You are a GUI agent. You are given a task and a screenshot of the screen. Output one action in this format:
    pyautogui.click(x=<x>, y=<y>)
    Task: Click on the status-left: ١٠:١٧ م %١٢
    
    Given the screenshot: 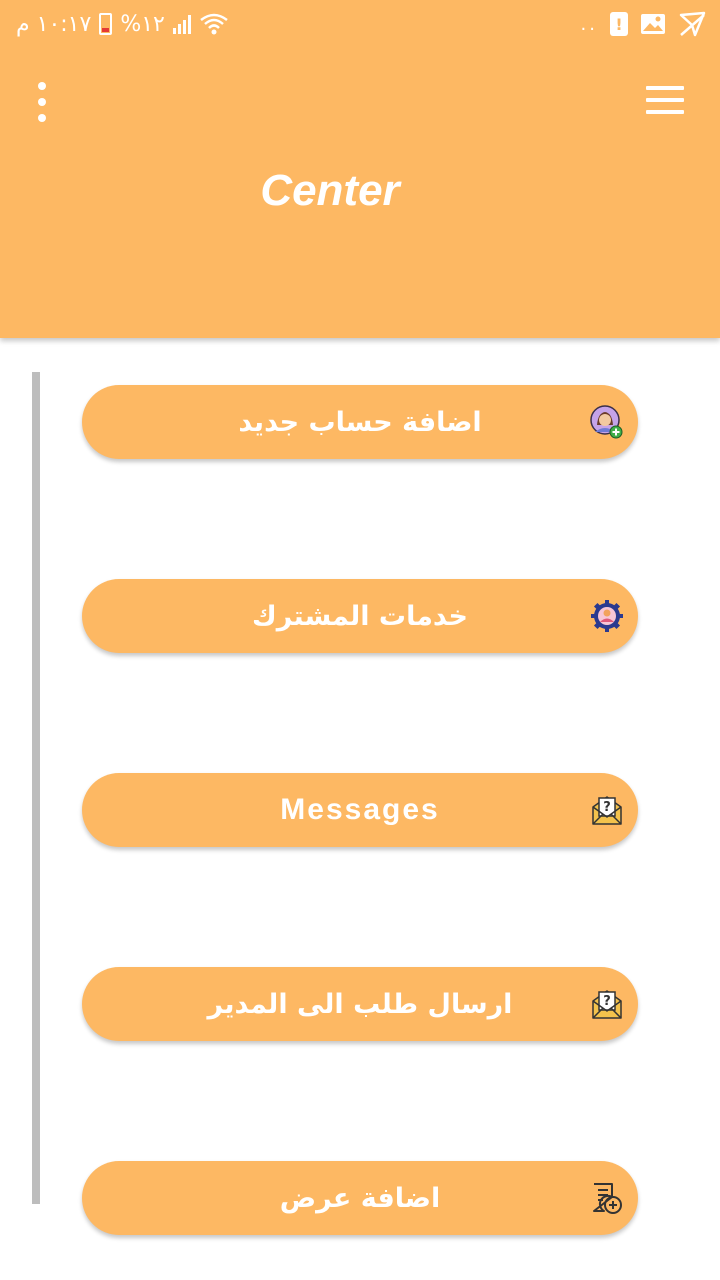 What is the action you would take?
    pyautogui.click(x=122, y=24)
    